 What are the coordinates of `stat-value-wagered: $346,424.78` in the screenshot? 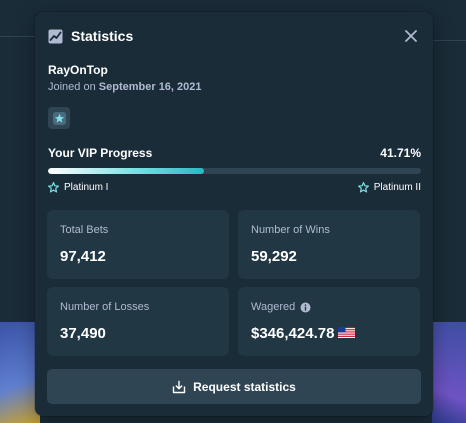 It's located at (303, 333).